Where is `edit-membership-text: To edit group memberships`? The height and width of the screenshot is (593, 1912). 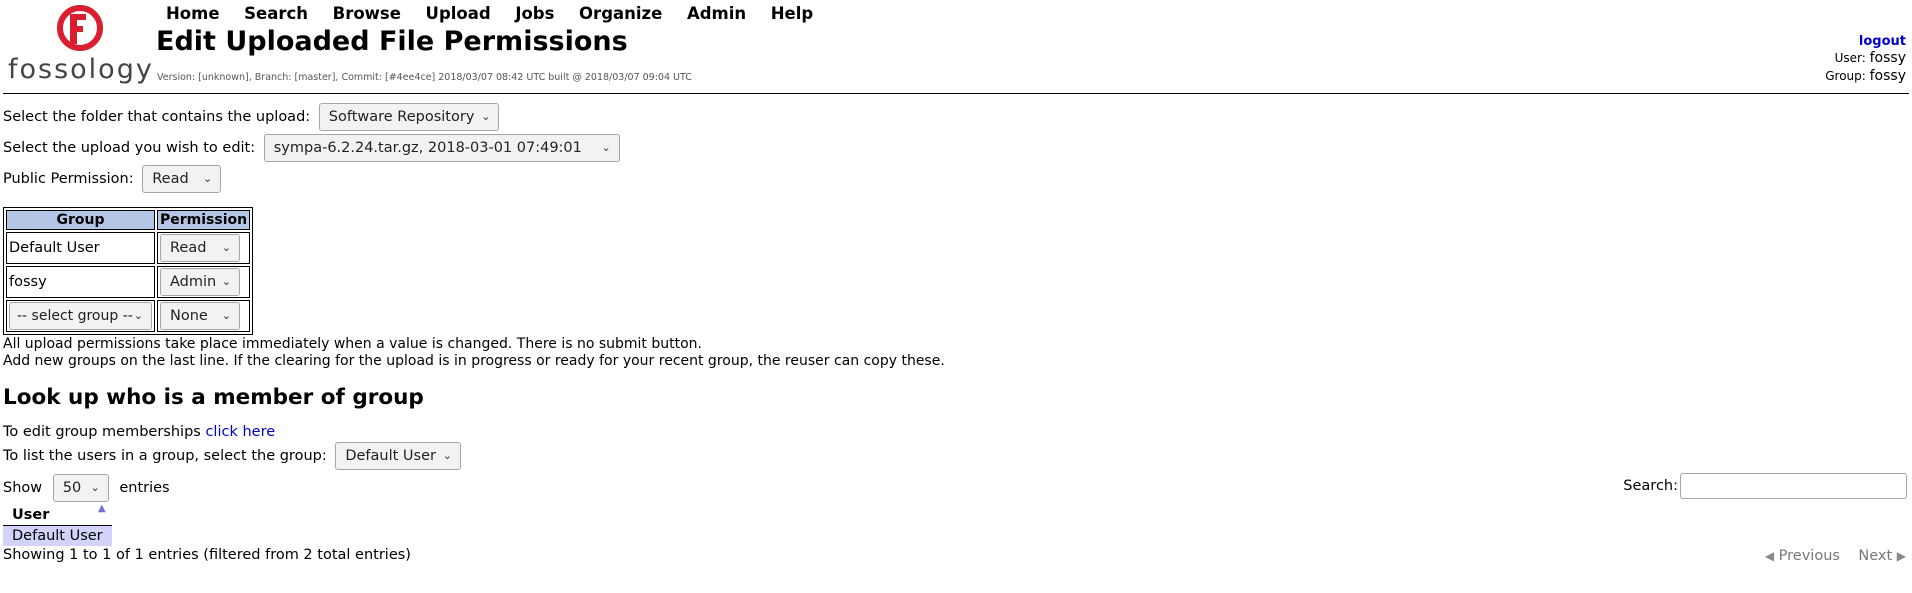
edit-membership-text: To edit group memberships is located at coordinates (102, 432).